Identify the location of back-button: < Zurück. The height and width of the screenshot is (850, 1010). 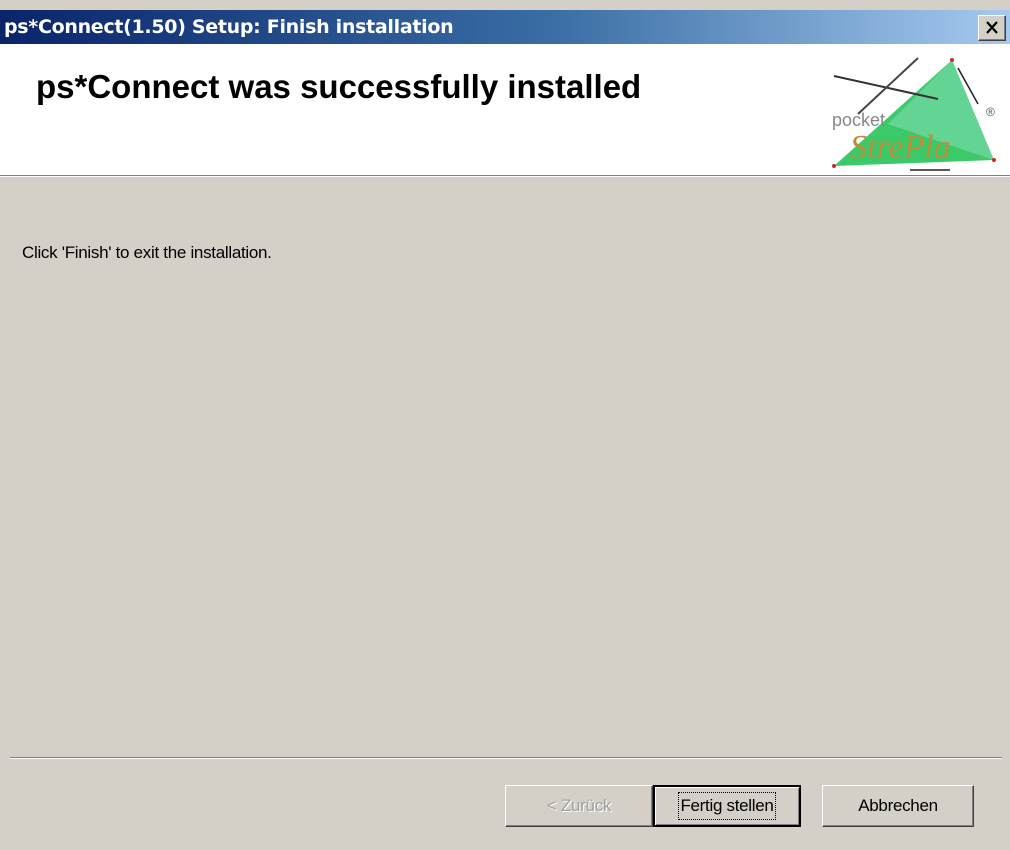
(579, 806).